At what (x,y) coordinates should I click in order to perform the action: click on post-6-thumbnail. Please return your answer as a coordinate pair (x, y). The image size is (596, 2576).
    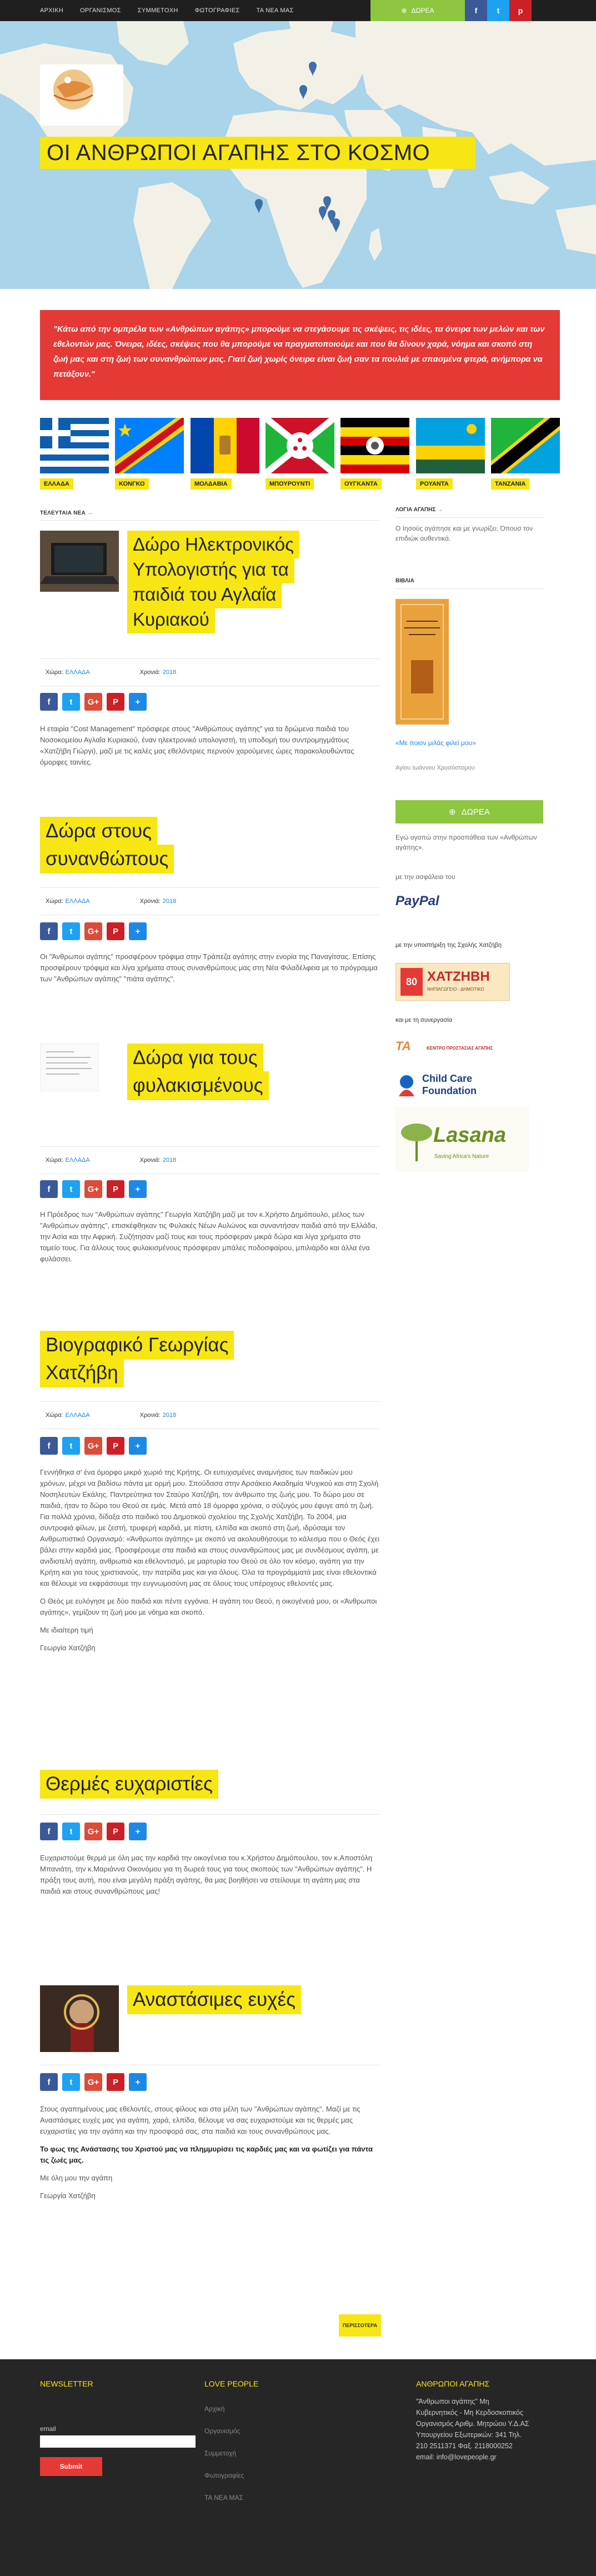
    Looking at the image, I should click on (79, 2019).